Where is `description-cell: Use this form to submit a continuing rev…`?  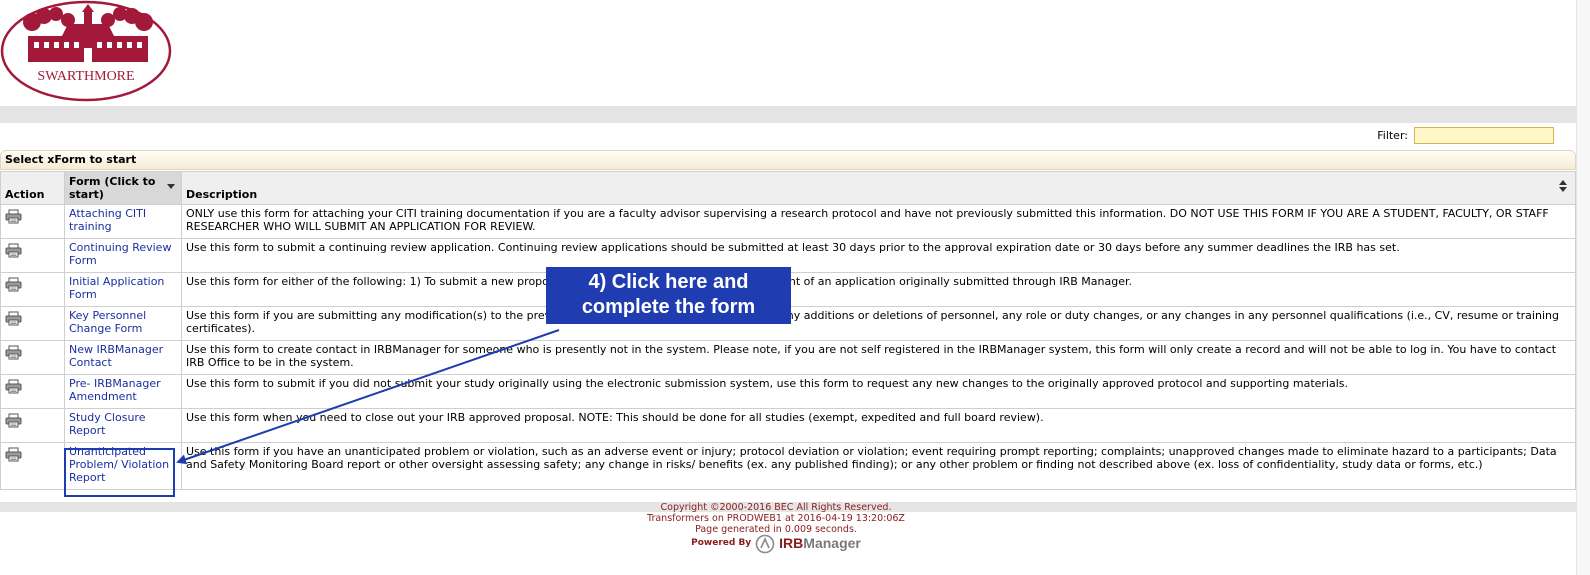 description-cell: Use this form to submit a continuing rev… is located at coordinates (878, 255).